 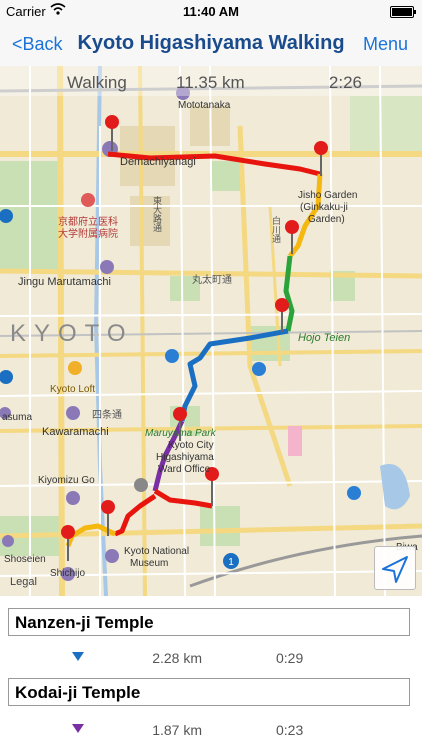 What do you see at coordinates (385, 44) in the screenshot?
I see `menu-button: Menu` at bounding box center [385, 44].